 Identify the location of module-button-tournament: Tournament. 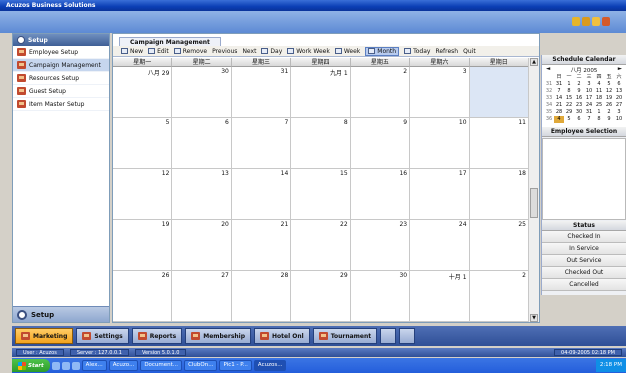
(345, 336).